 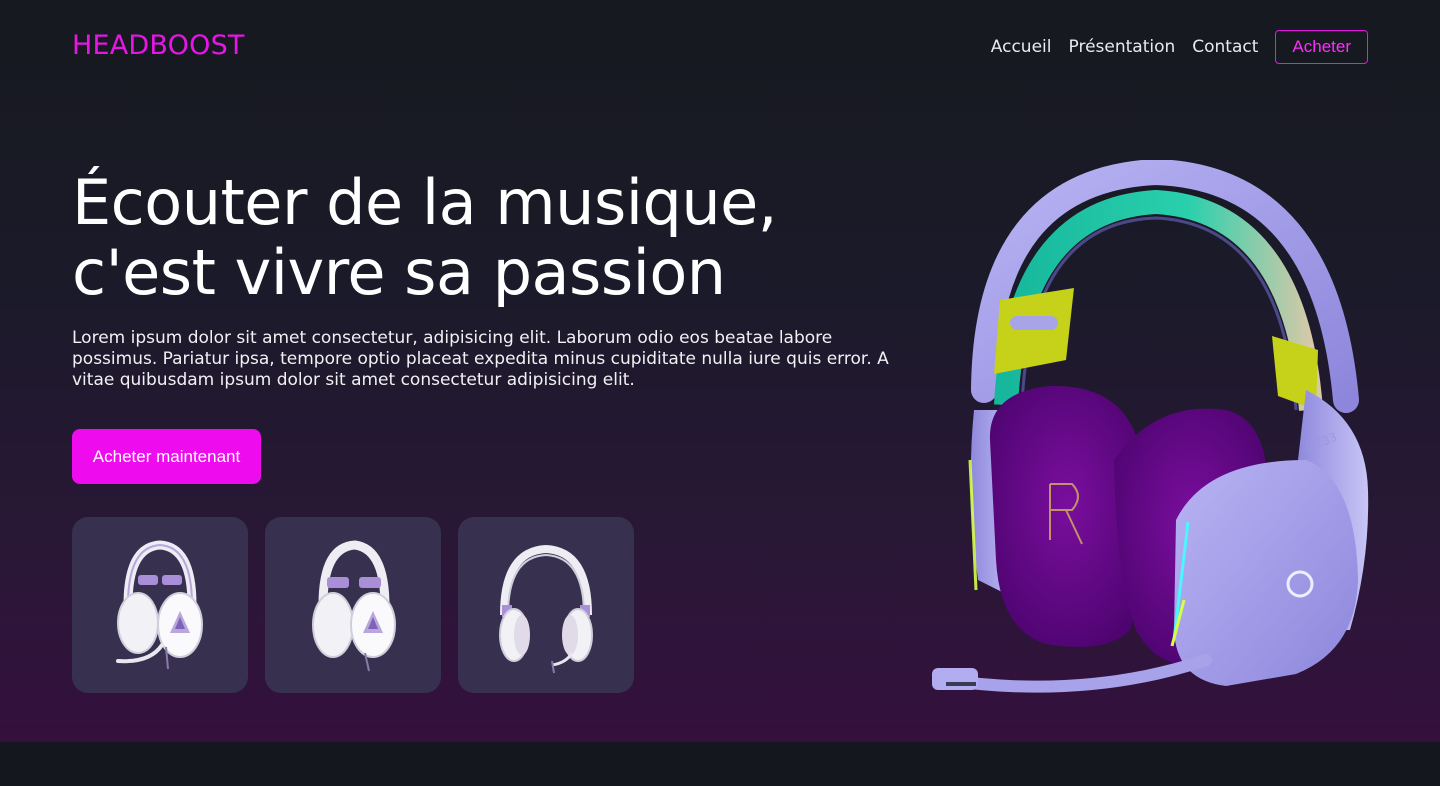 I want to click on headline-line-2: c'est vivre sa passion, so click(x=399, y=272).